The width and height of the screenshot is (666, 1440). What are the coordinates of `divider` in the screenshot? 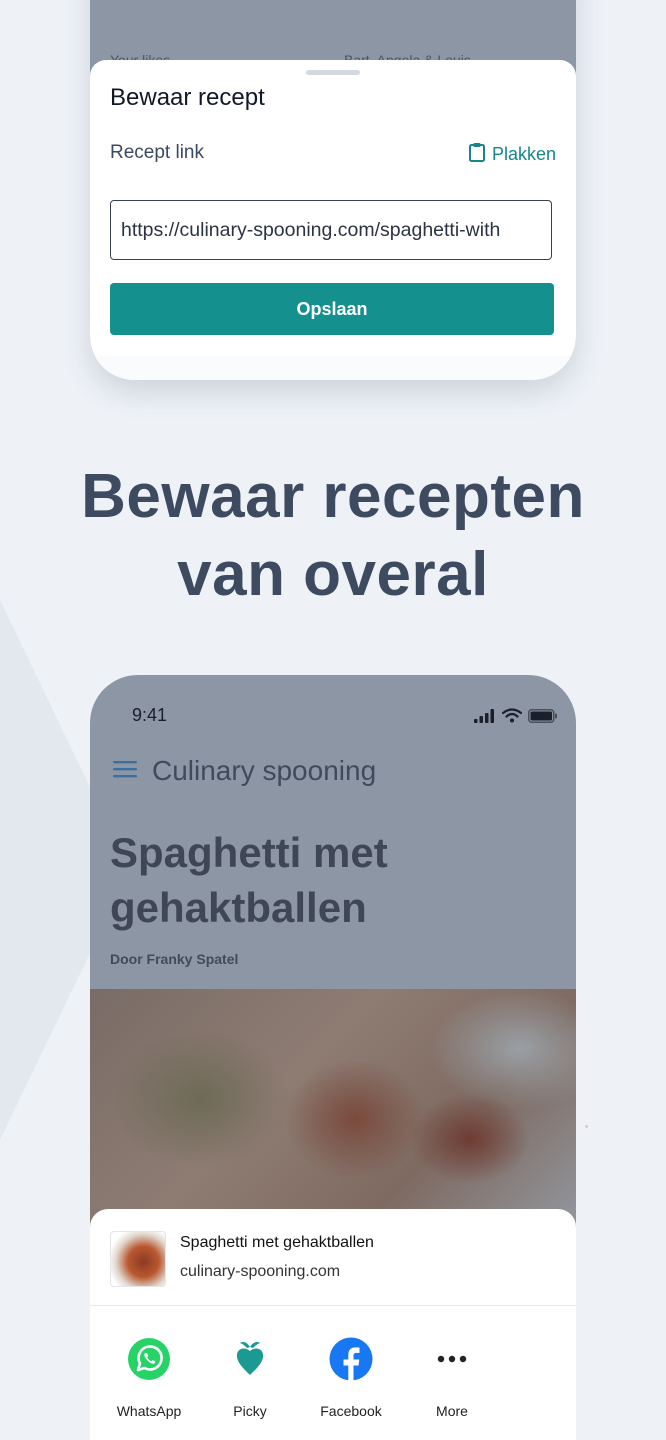 It's located at (333, 1305).